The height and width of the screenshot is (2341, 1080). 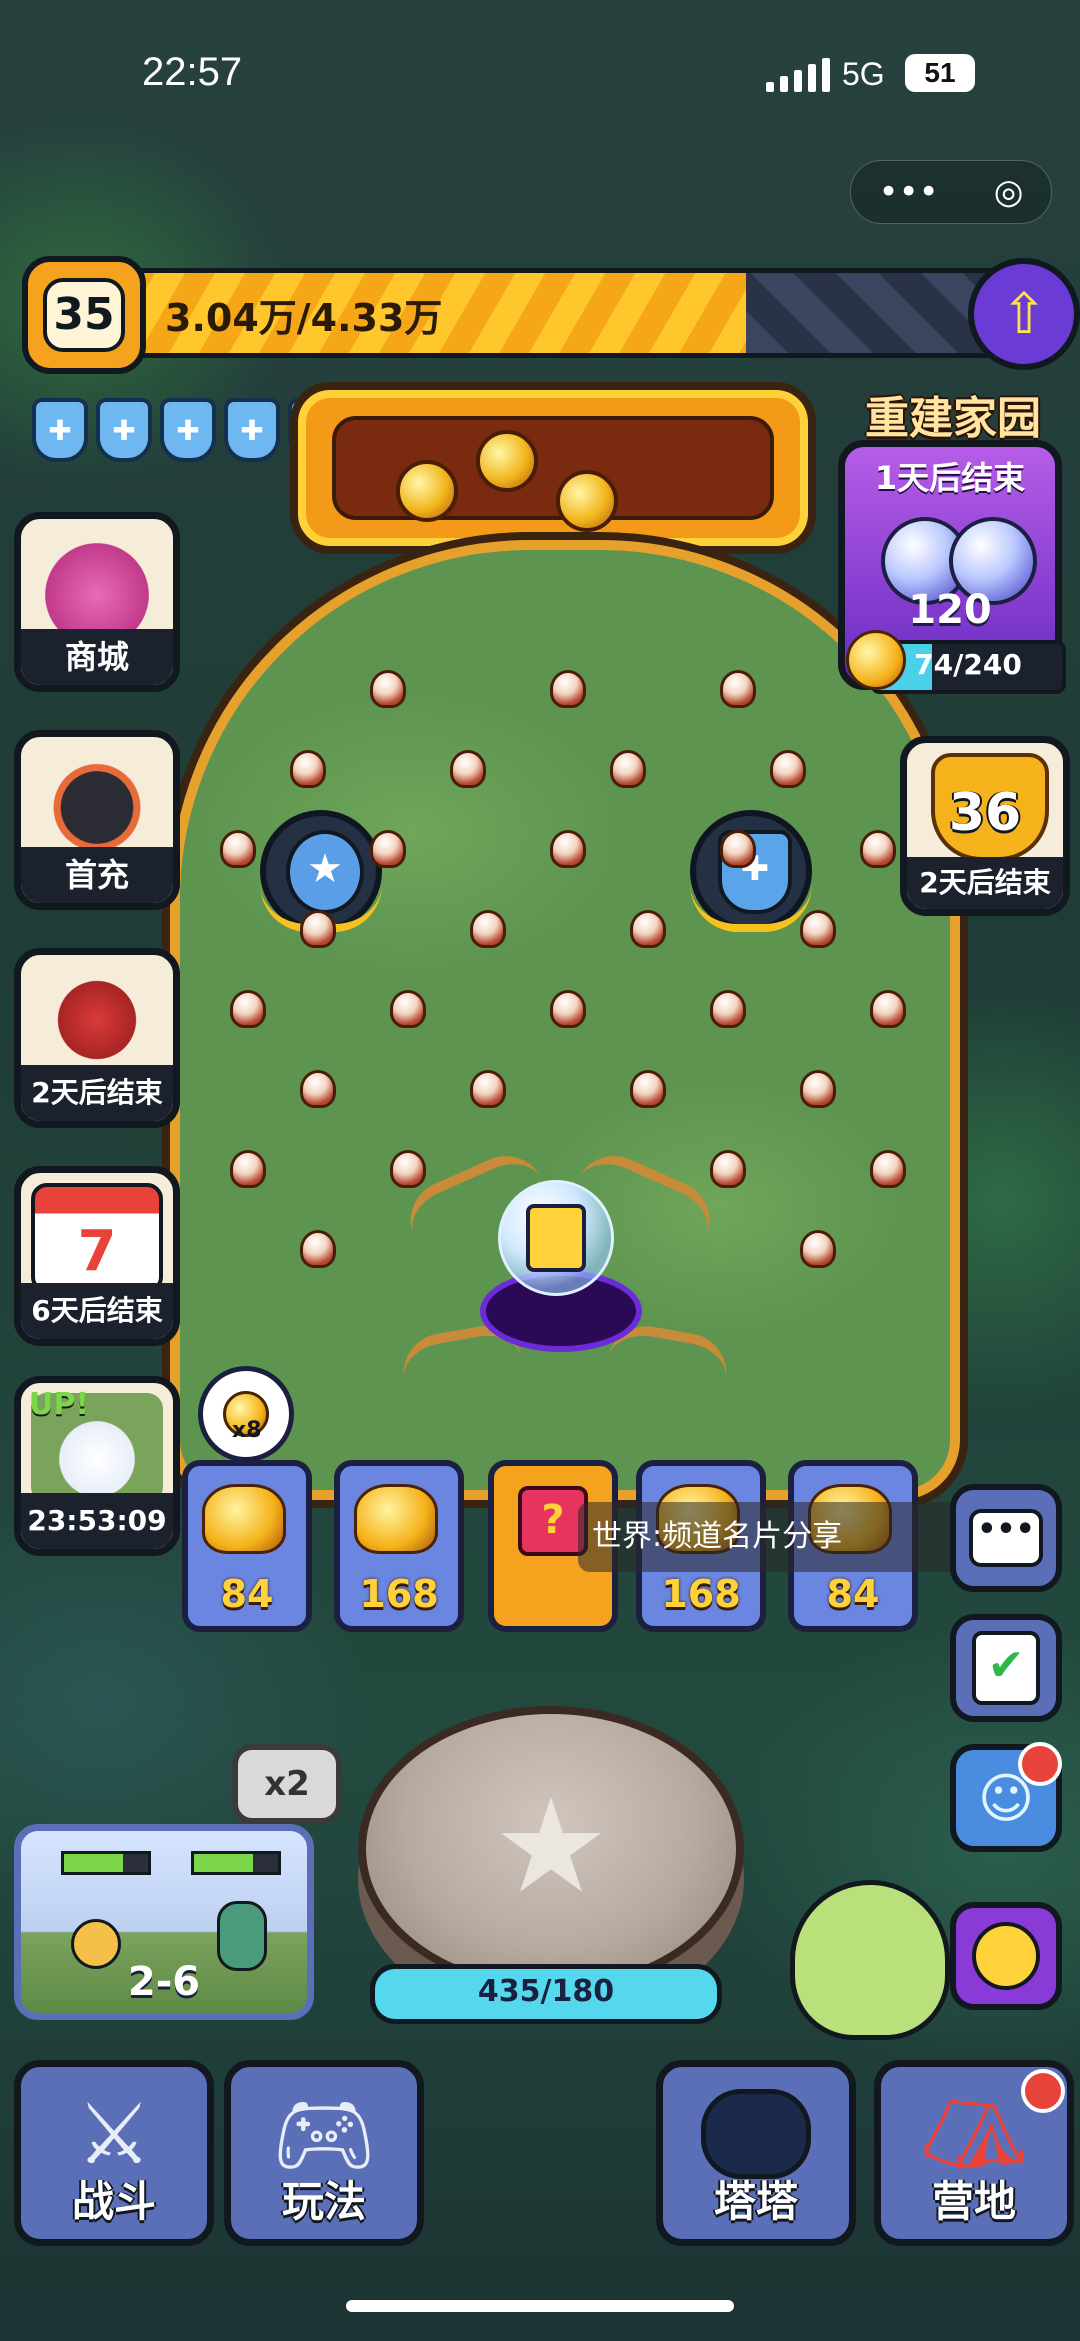 I want to click on launch-button: ★, so click(x=551, y=1849).